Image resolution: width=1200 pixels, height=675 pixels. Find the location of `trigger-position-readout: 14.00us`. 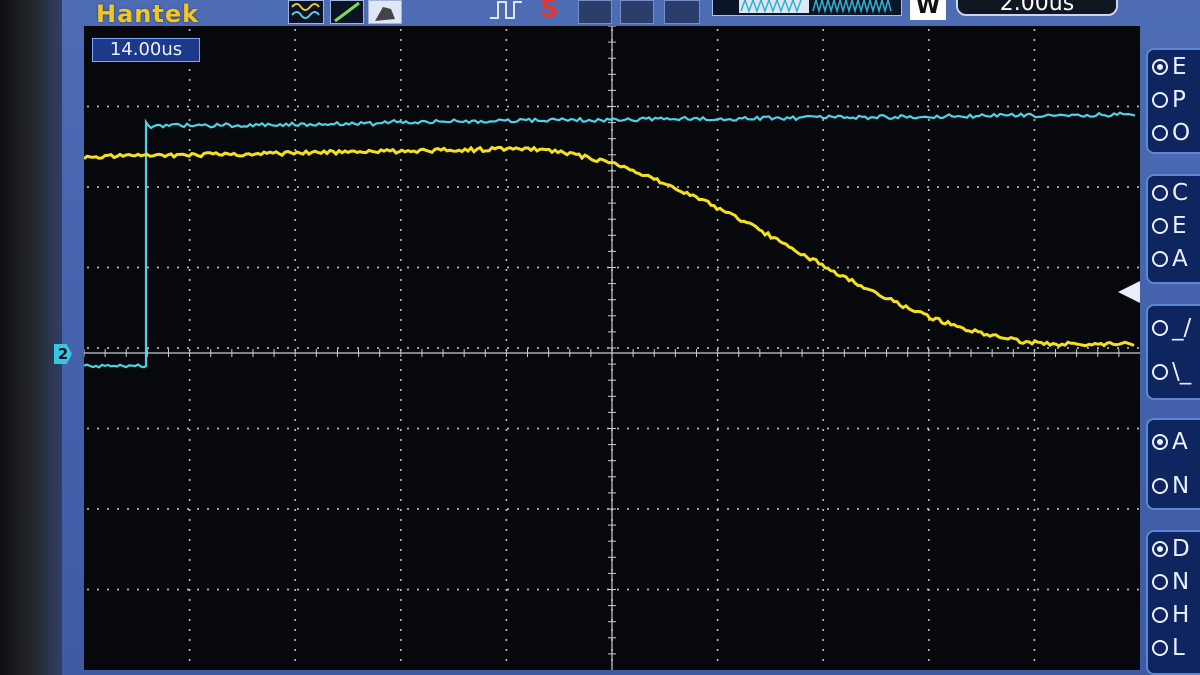

trigger-position-readout: 14.00us is located at coordinates (146, 50).